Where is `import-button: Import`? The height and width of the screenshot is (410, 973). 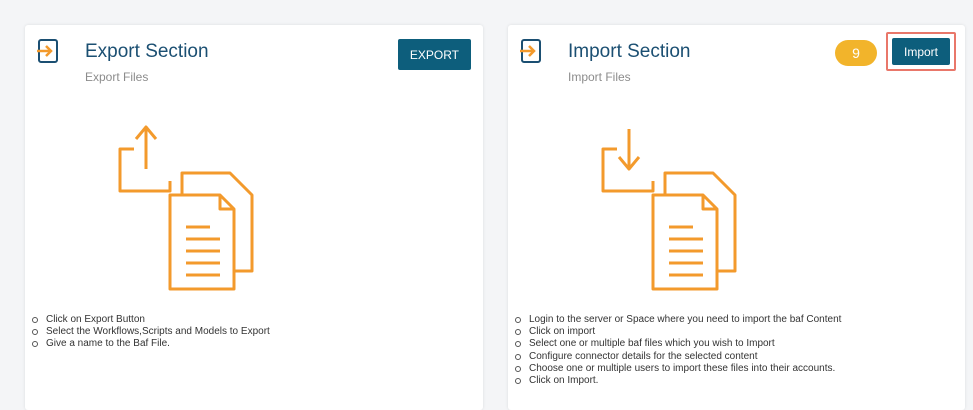
import-button: Import is located at coordinates (920, 51).